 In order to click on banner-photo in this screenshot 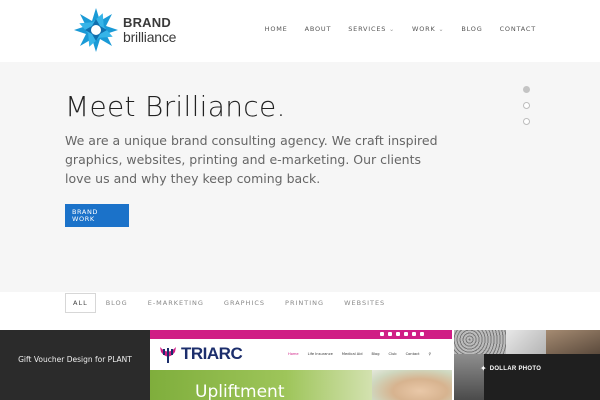, I will do `click(412, 385)`.